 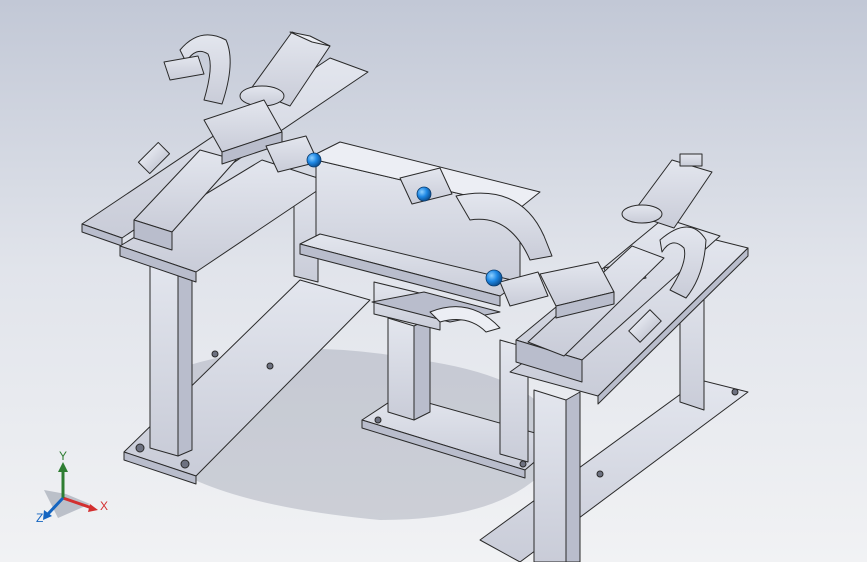 What do you see at coordinates (104, 506) in the screenshot?
I see `x-axis-label: X` at bounding box center [104, 506].